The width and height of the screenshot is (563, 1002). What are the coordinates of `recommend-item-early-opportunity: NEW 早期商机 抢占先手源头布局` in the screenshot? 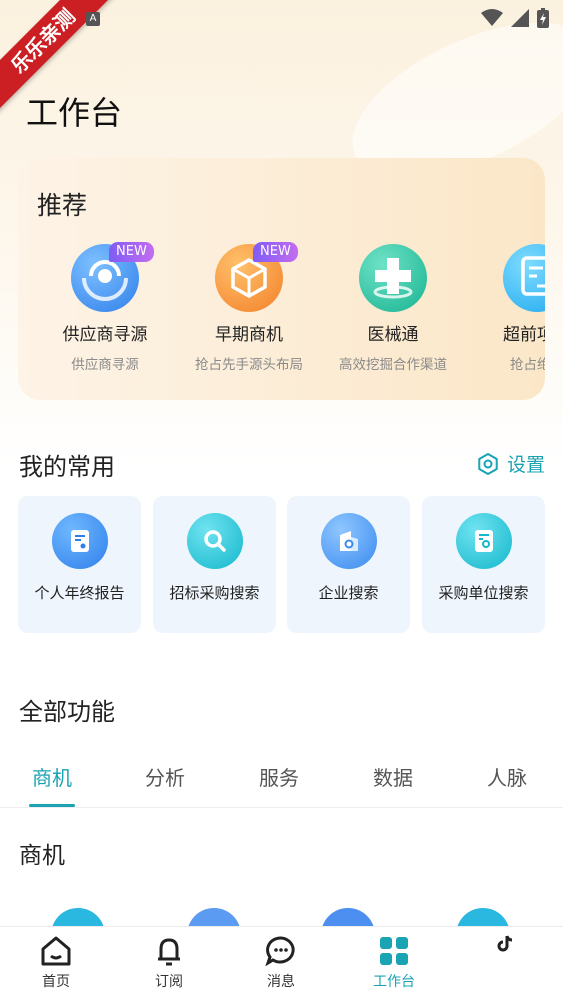 It's located at (249, 307).